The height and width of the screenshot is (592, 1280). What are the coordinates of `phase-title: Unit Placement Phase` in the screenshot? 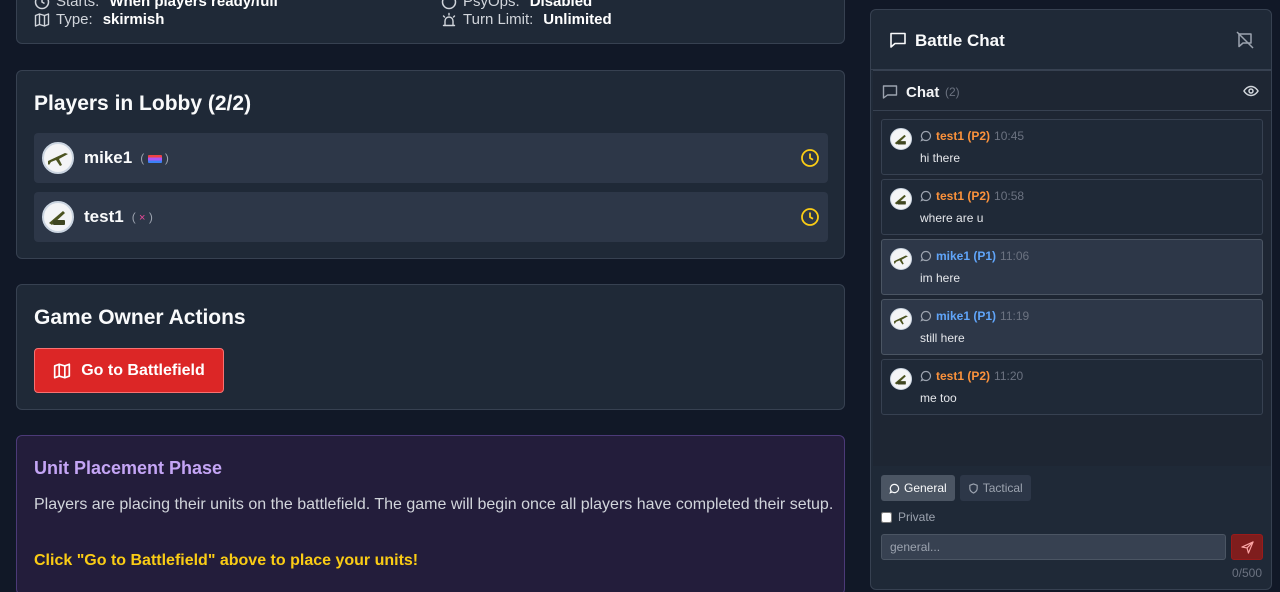 It's located at (128, 468).